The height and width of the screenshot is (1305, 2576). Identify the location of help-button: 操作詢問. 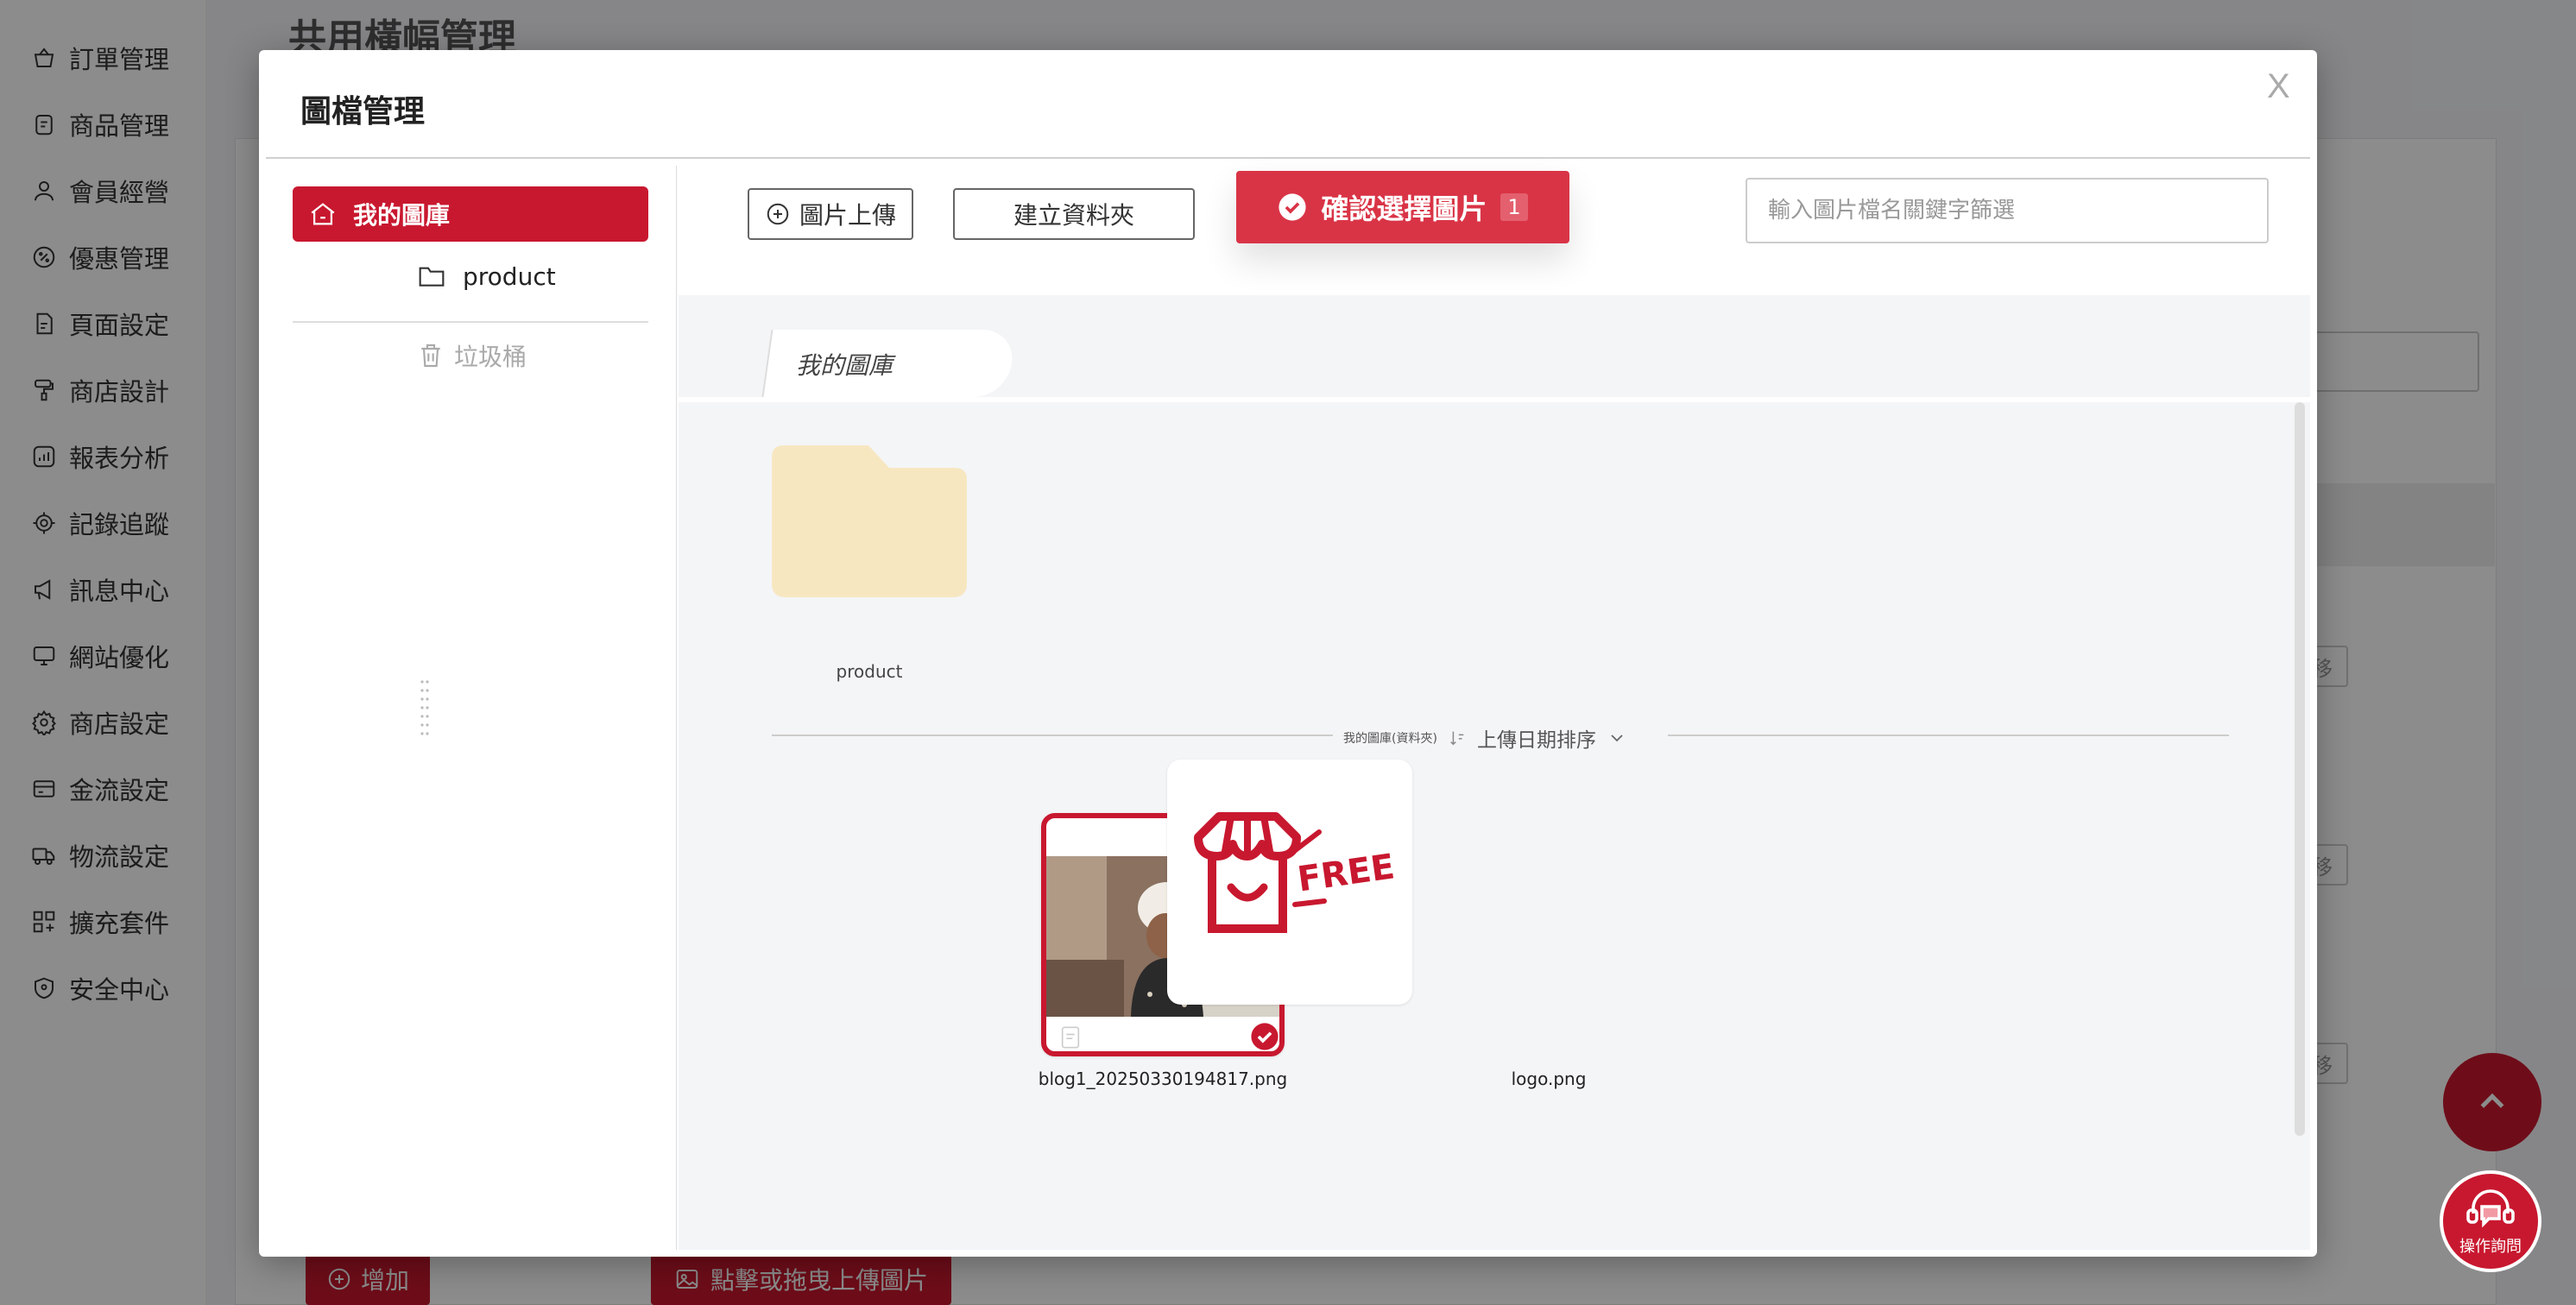
(2490, 1221).